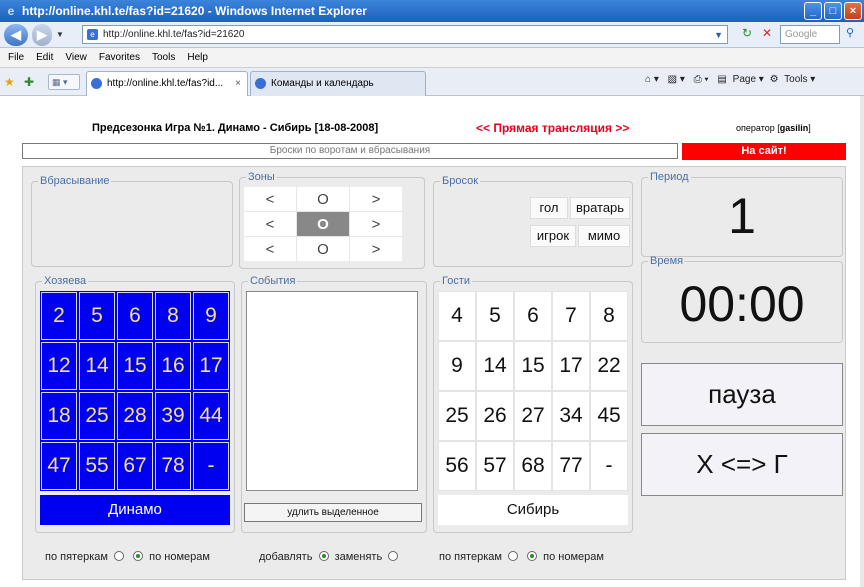 This screenshot has height=587, width=864. Describe the element at coordinates (495, 366) in the screenshot. I see `guest-player-button: 14` at that location.